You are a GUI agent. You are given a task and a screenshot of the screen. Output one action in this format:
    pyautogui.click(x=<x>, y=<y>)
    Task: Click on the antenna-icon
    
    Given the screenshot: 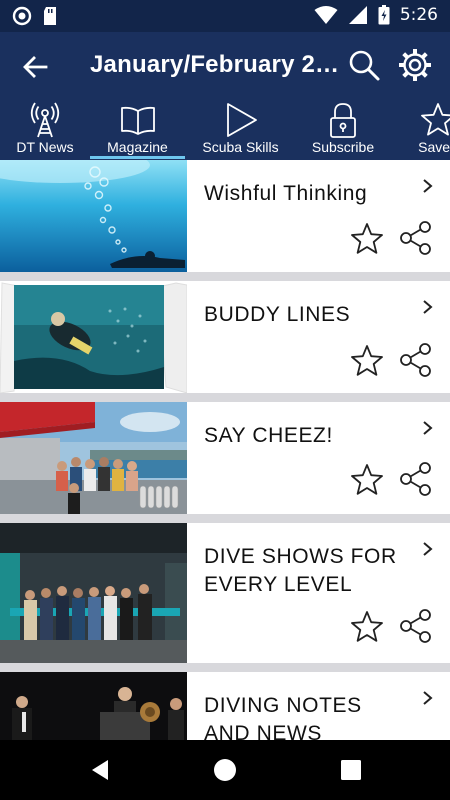 What is the action you would take?
    pyautogui.click(x=45, y=120)
    